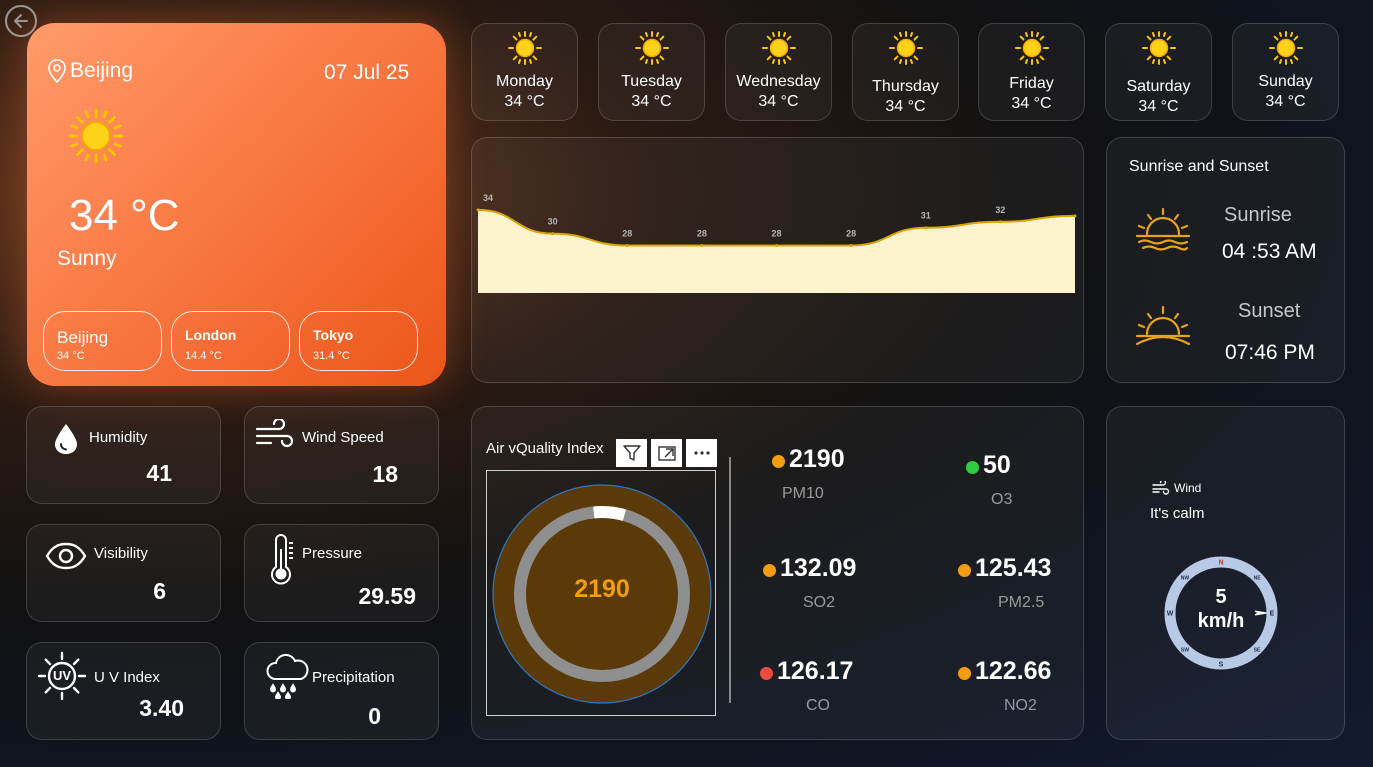 The width and height of the screenshot is (1373, 767). I want to click on wind-heading: Wind, so click(1176, 488).